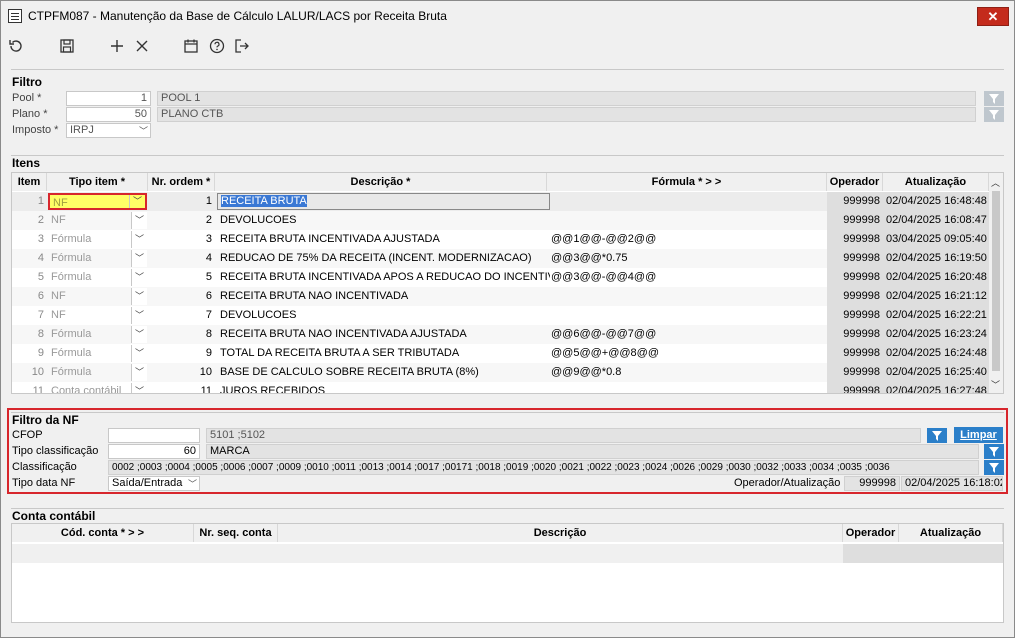  I want to click on imposto-select: IRPJ ﹀, so click(108, 130).